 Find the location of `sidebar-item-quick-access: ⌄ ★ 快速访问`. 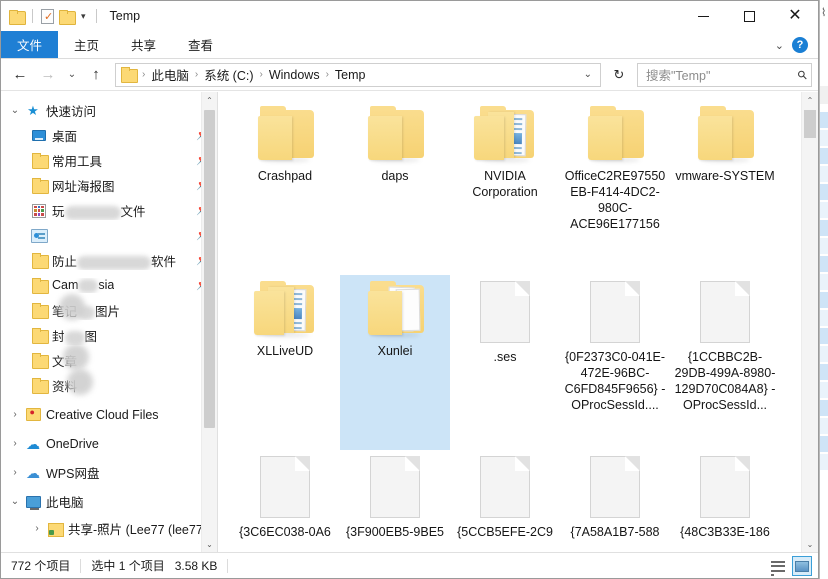

sidebar-item-quick-access: ⌄ ★ 快速访问 is located at coordinates (109, 110).